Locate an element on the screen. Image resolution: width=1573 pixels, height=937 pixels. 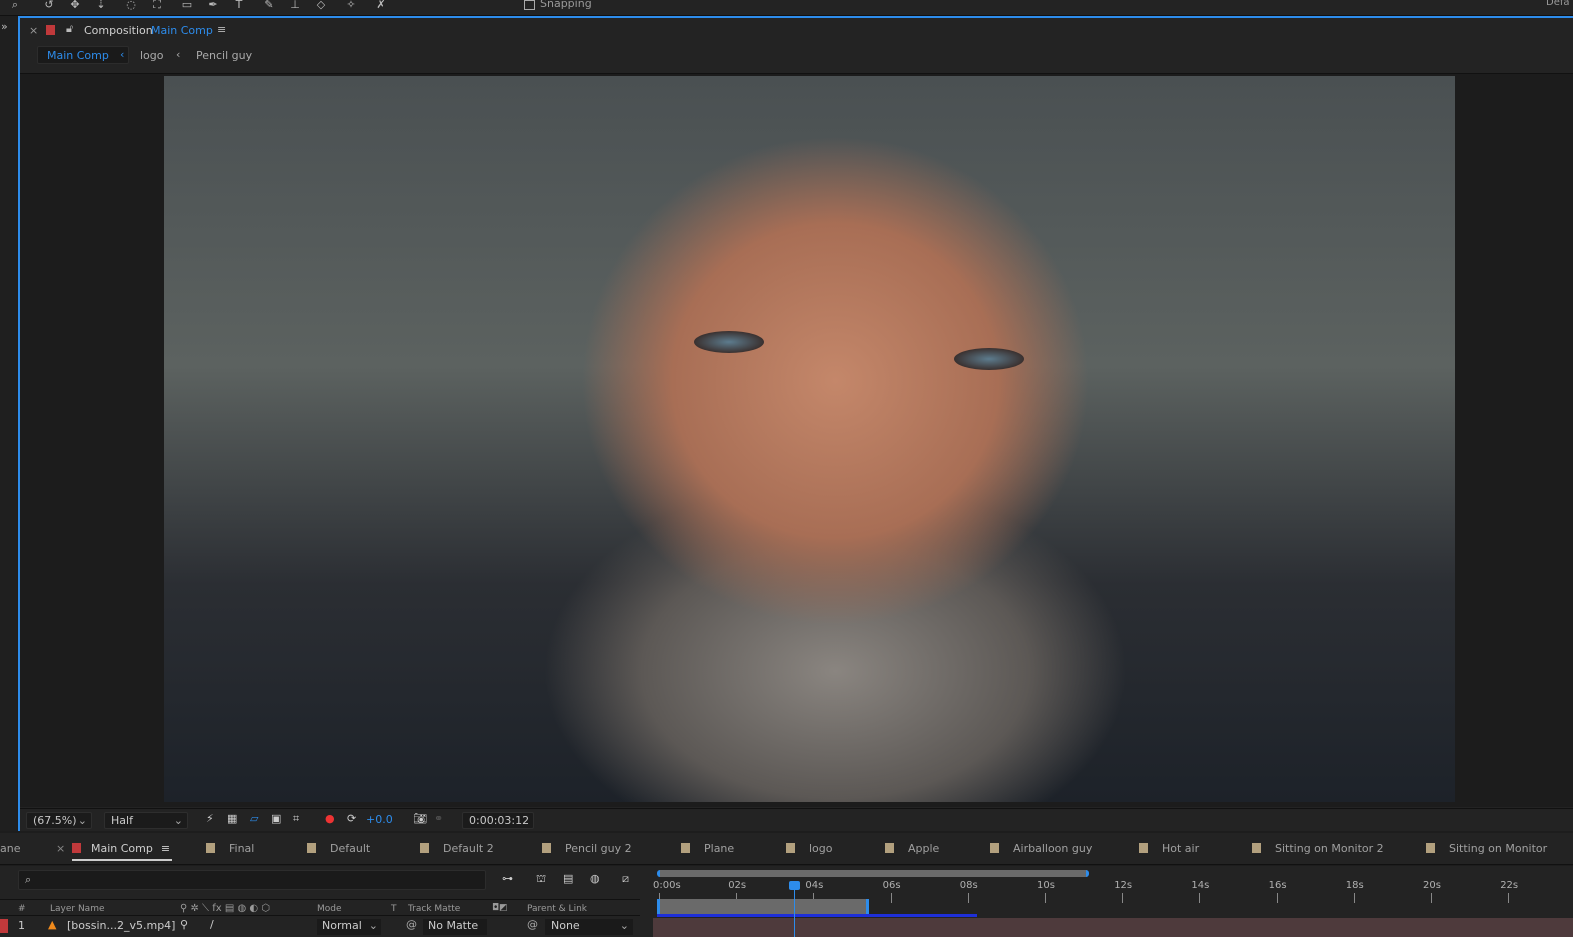
frame-blending-icon: ▤ is located at coordinates (568, 878).